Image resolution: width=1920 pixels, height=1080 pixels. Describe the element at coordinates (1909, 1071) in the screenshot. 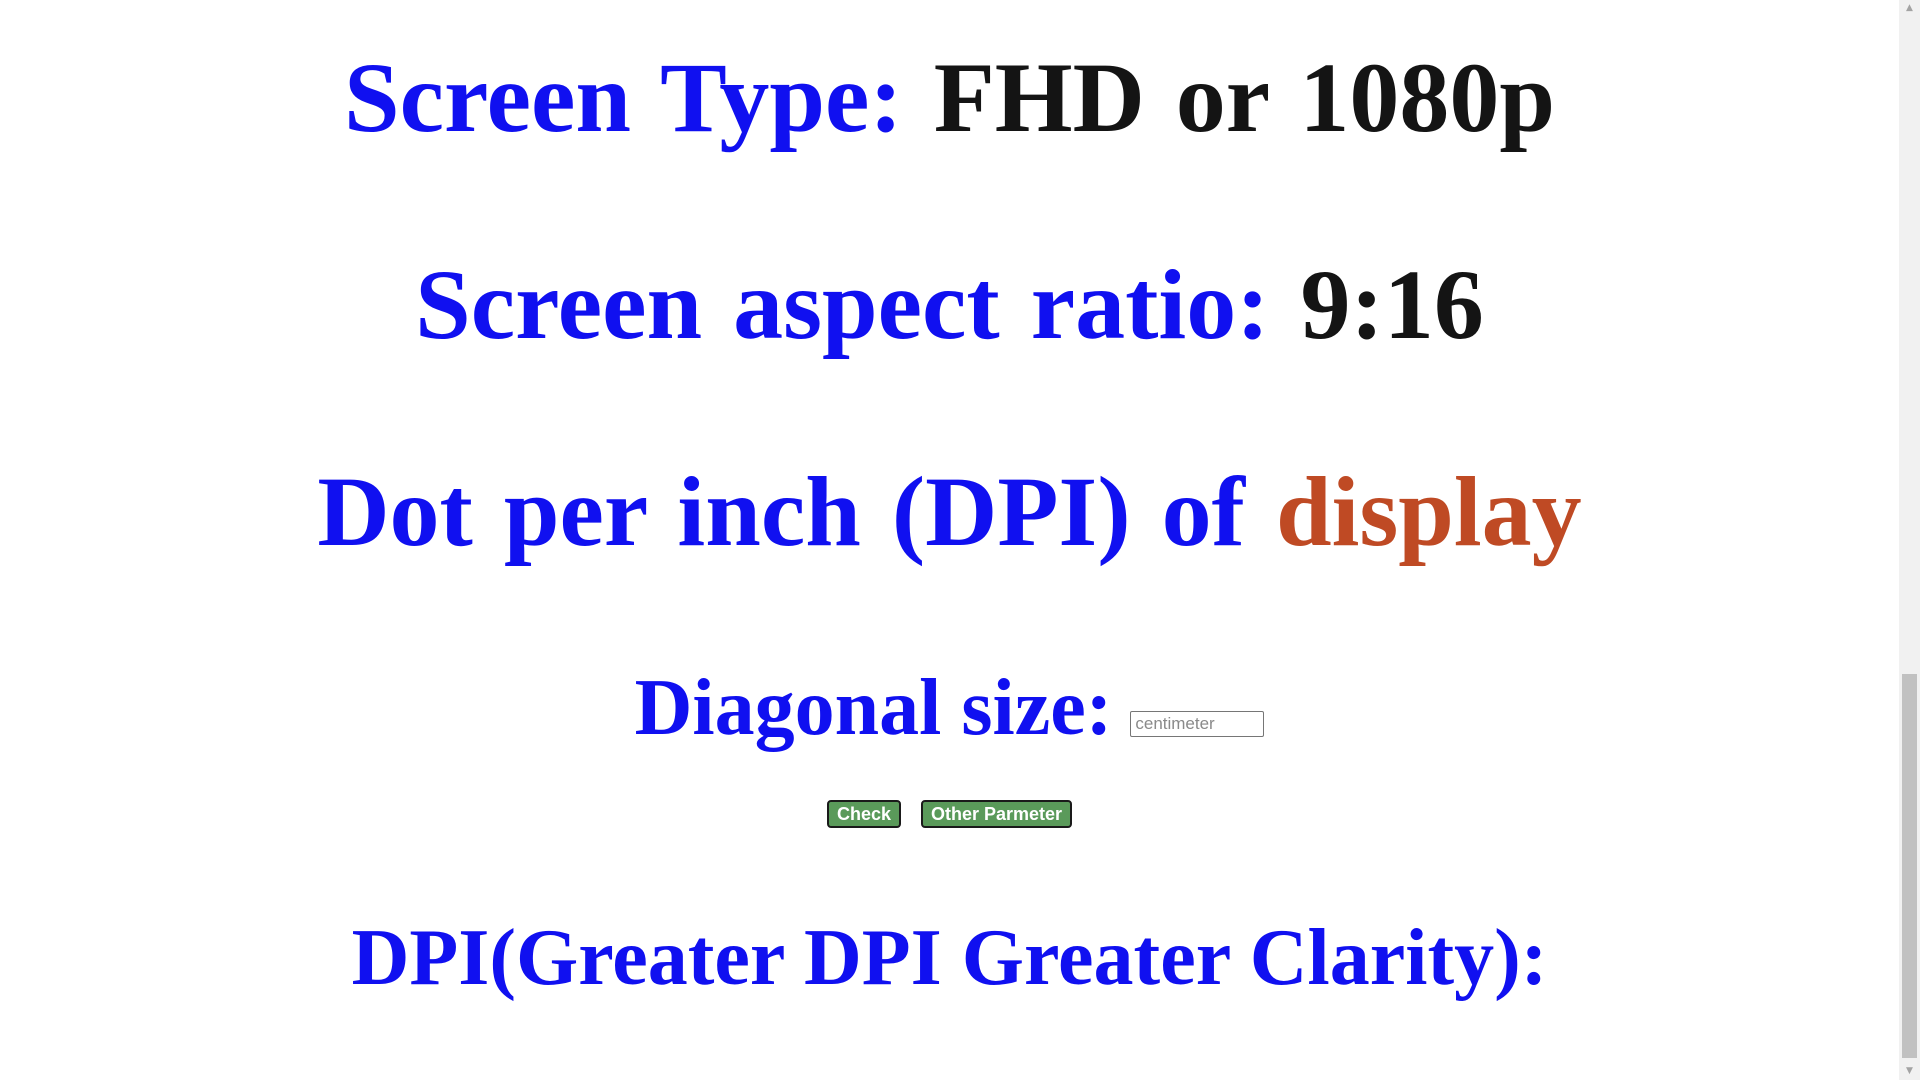

I see `triangle-down-icon: ▼` at that location.